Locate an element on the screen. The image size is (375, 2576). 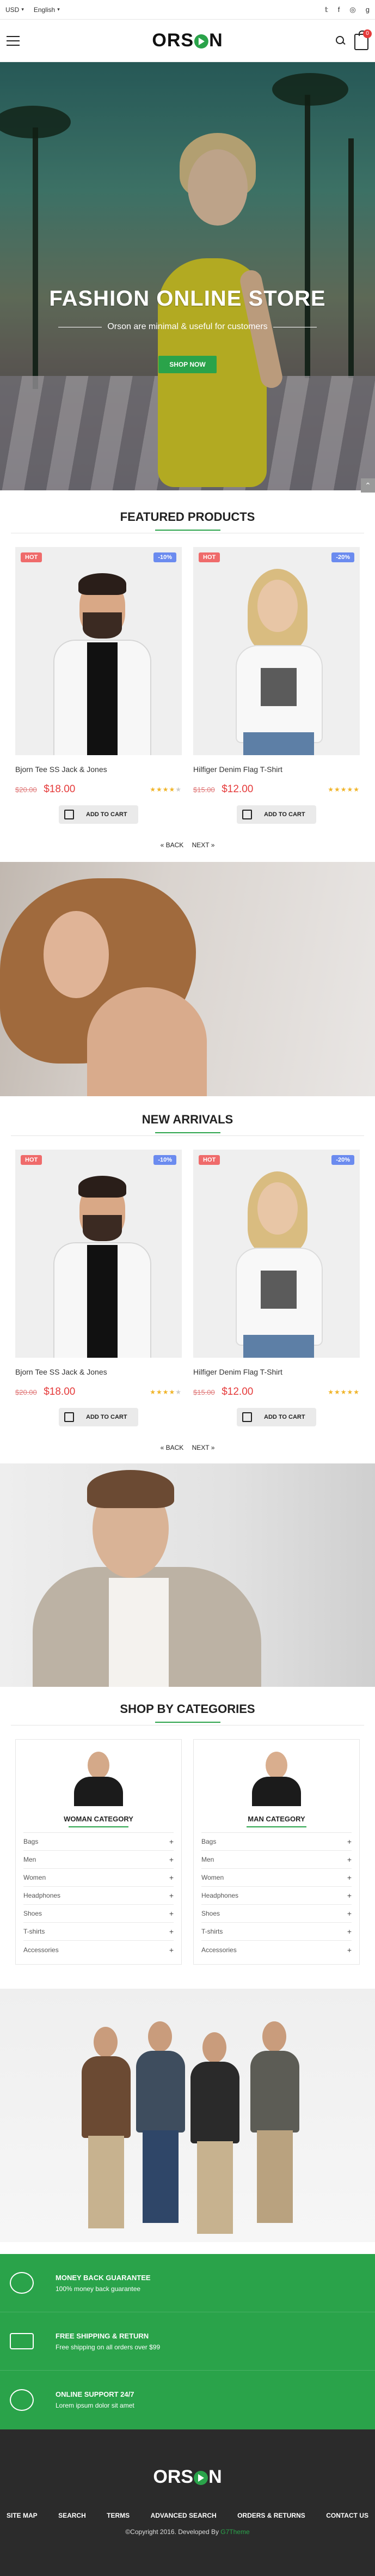
logo-play-icon is located at coordinates (201, 2477).